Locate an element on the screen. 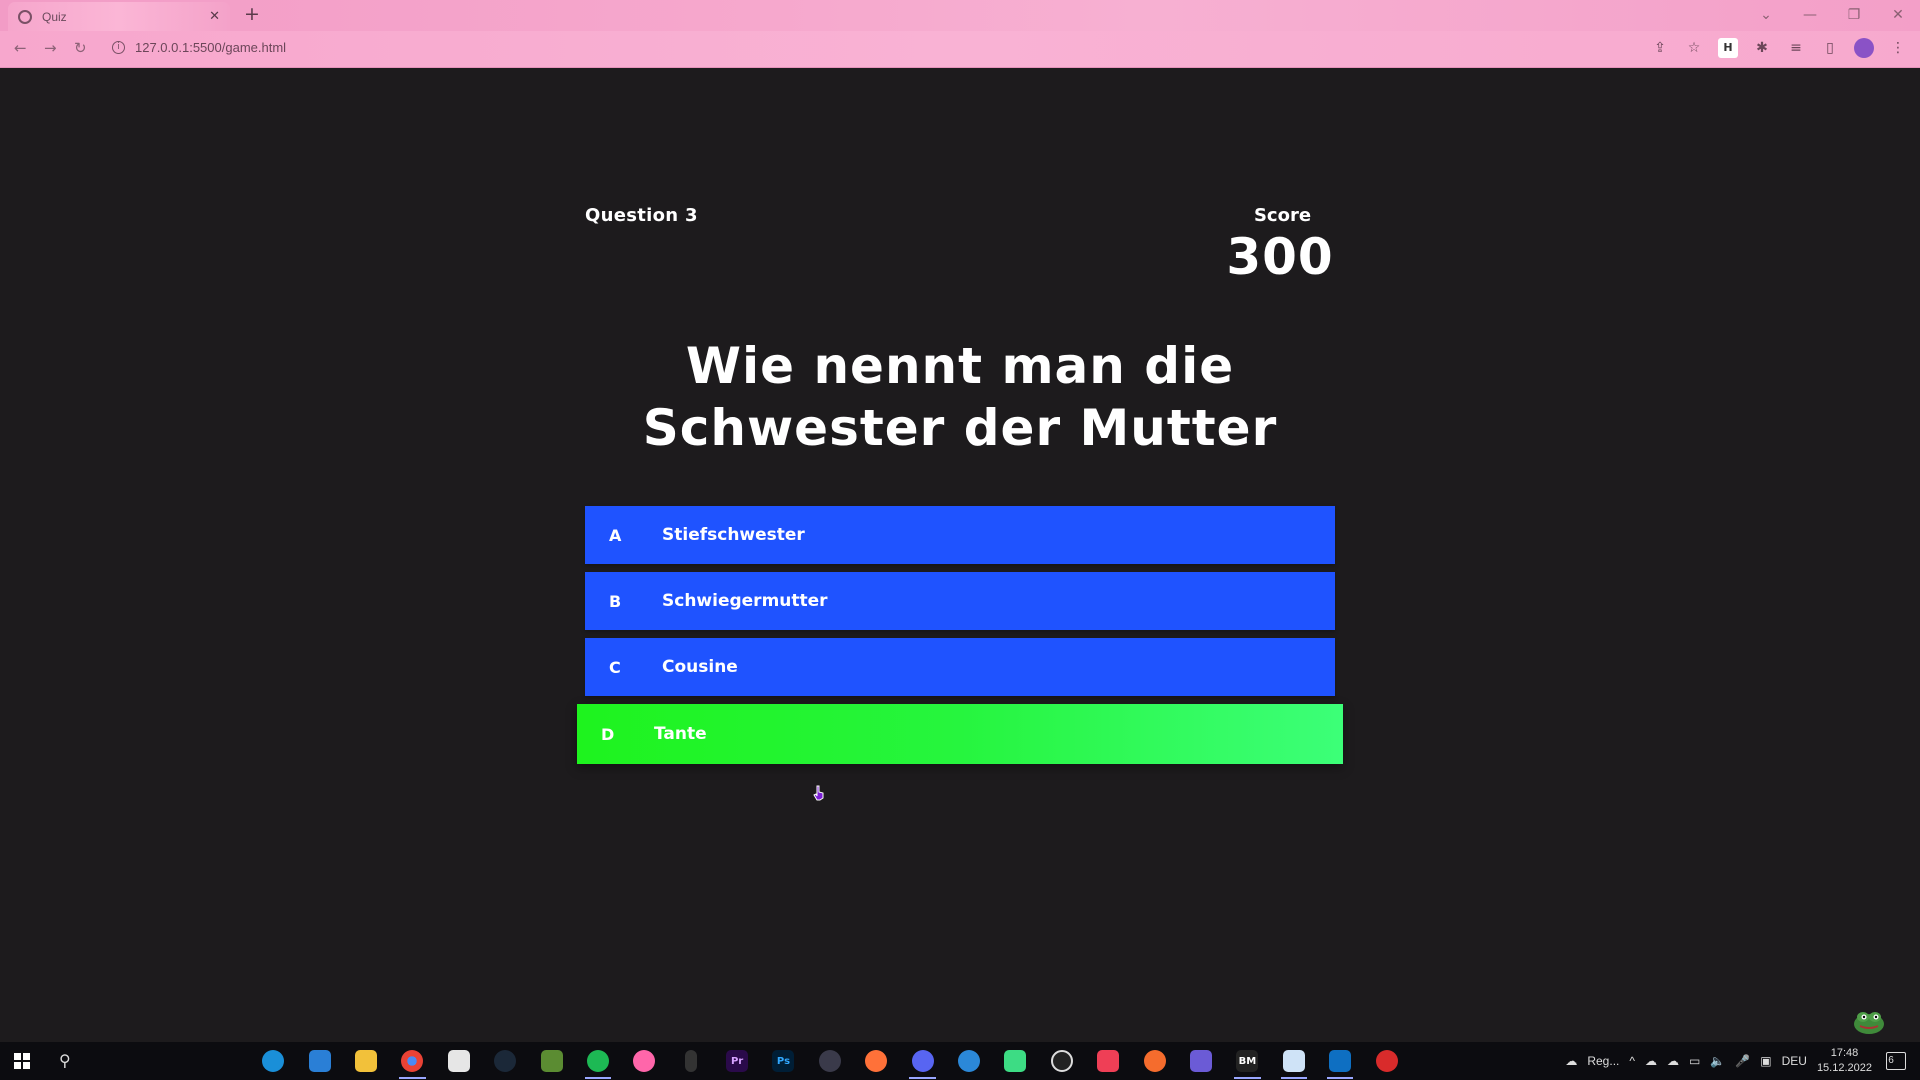 This screenshot has height=1080, width=1920. notification-count: 6 is located at coordinates (1891, 1060).